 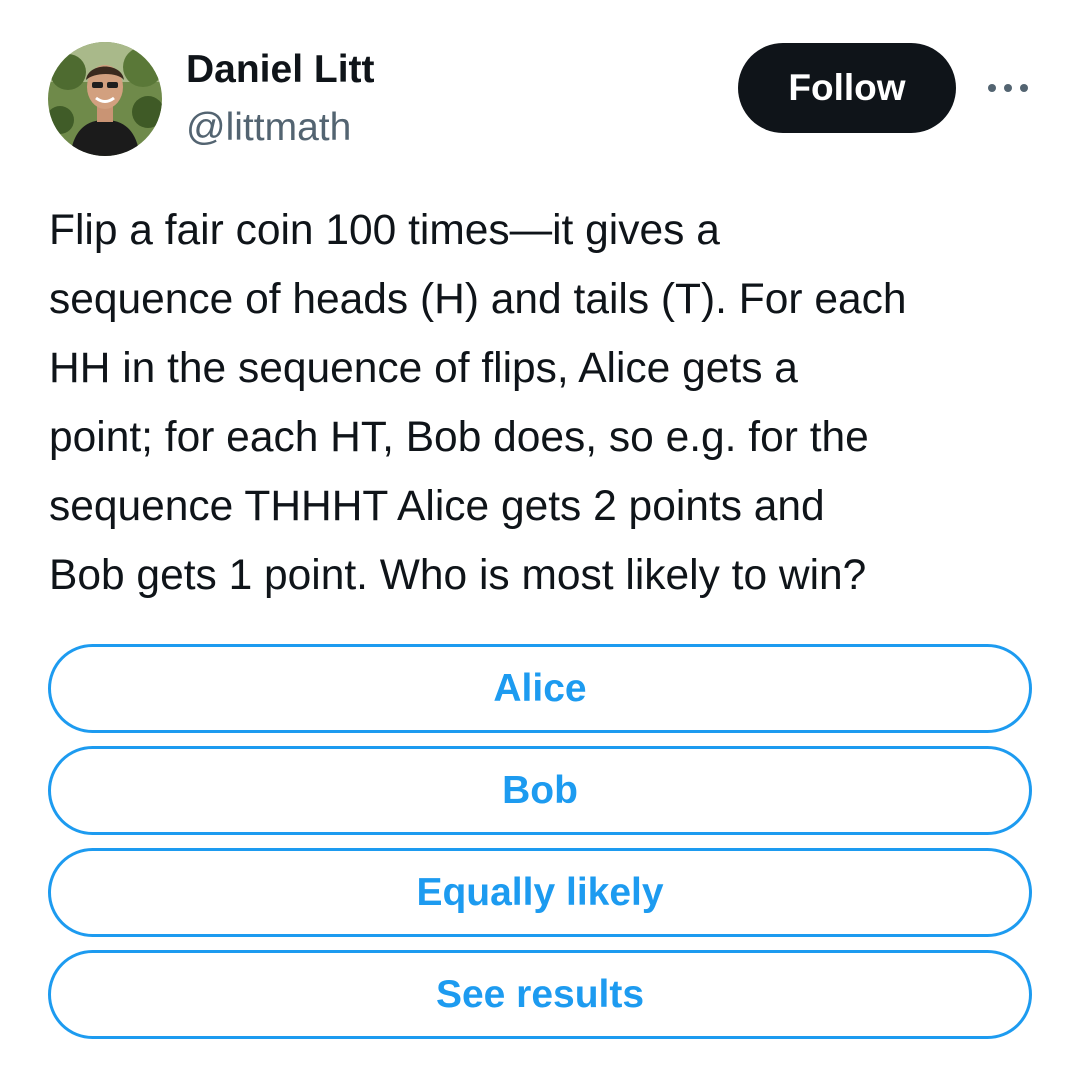 I want to click on more-options-button, so click(x=1008, y=88).